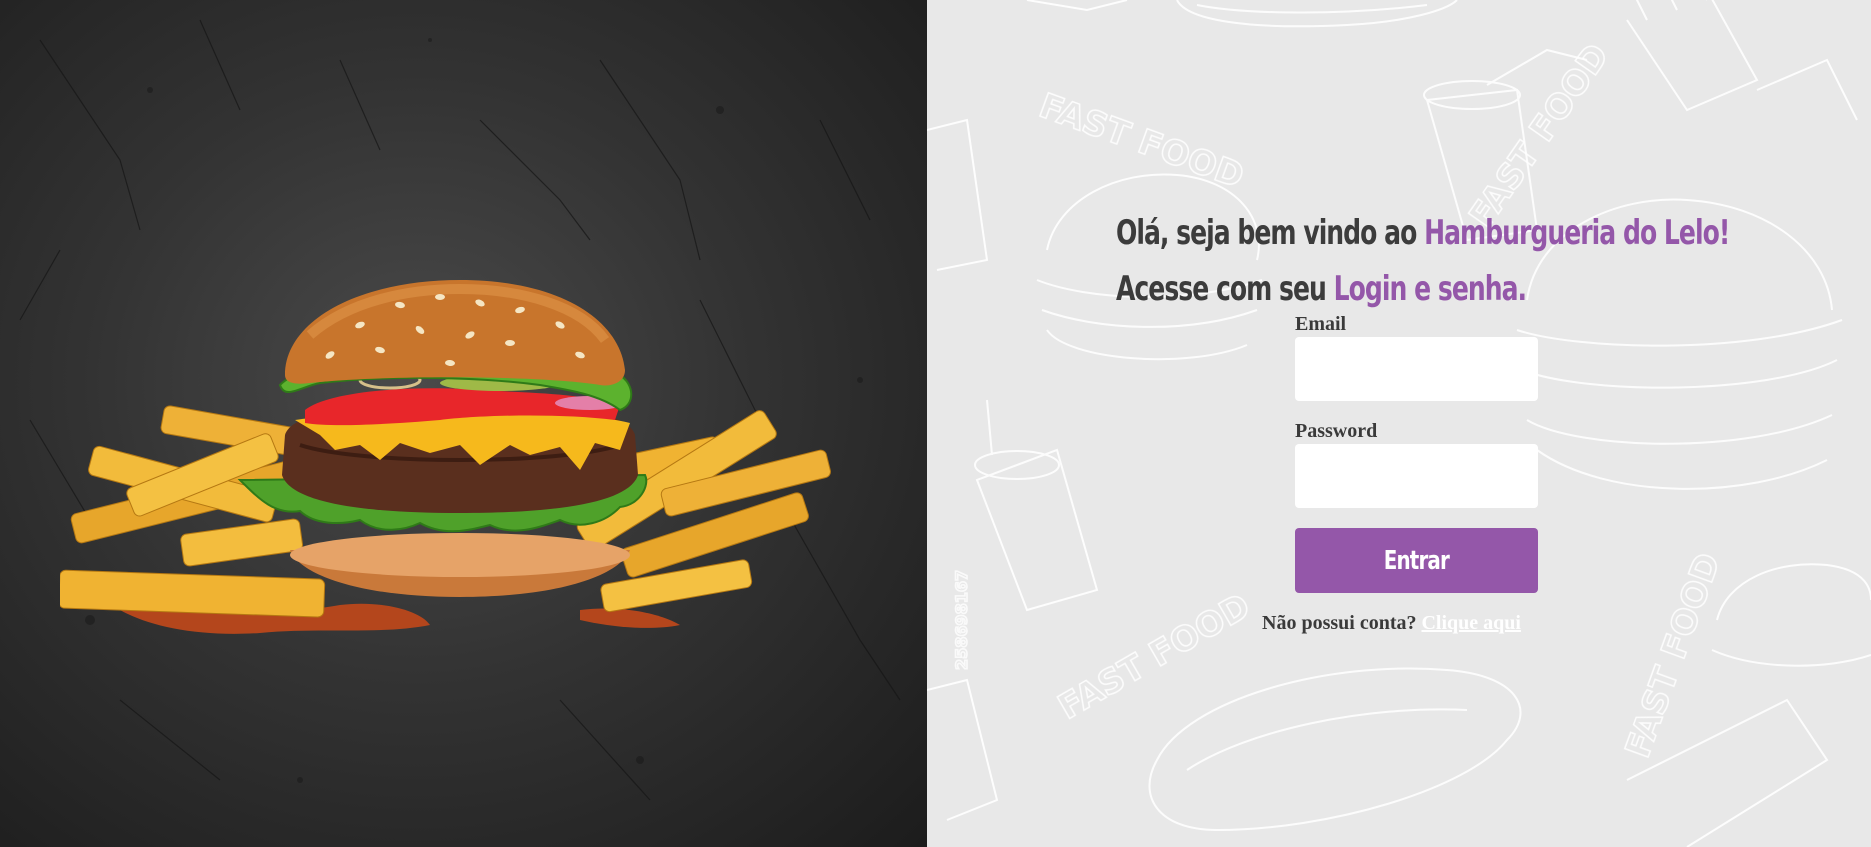 This screenshot has height=847, width=1871. I want to click on email-label: Email, so click(1321, 324).